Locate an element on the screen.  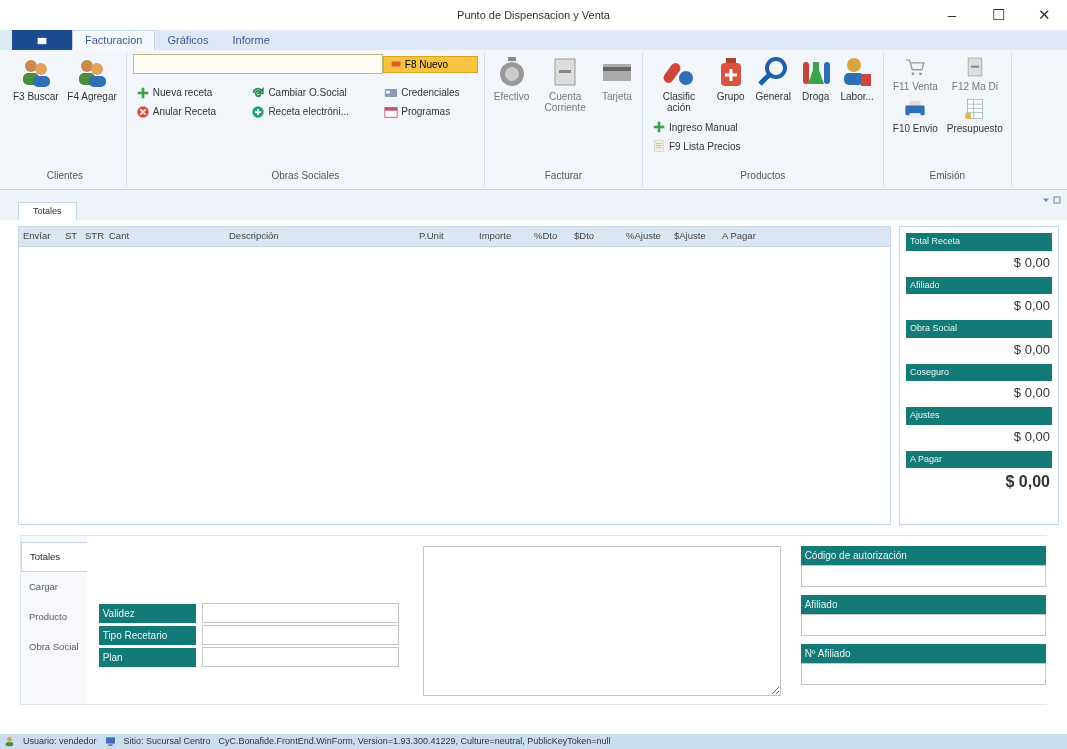
ribbon-tab: Informe is located at coordinates (251, 40).